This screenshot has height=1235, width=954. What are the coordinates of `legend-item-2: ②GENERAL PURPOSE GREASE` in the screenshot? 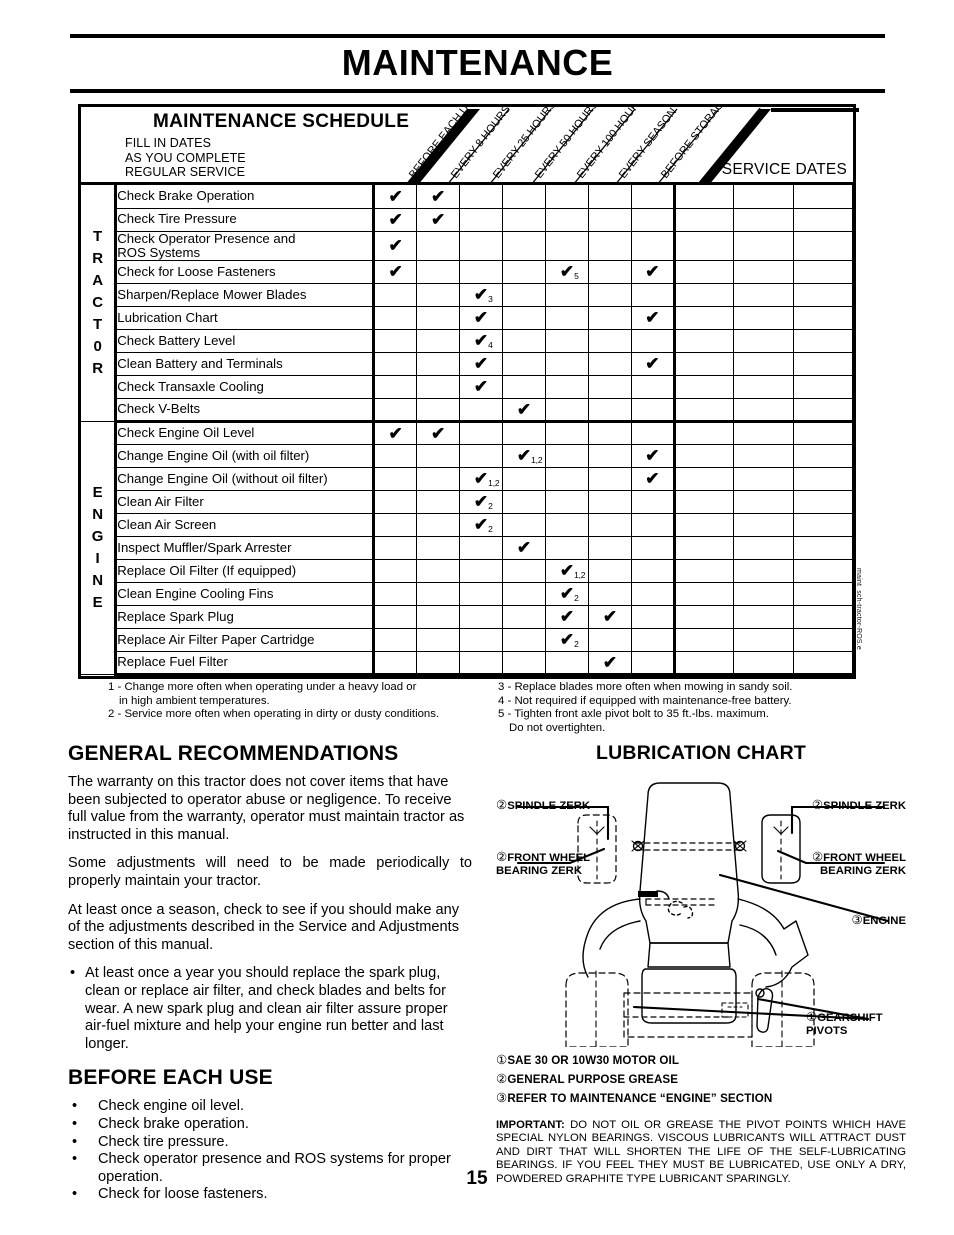 It's located at (701, 1079).